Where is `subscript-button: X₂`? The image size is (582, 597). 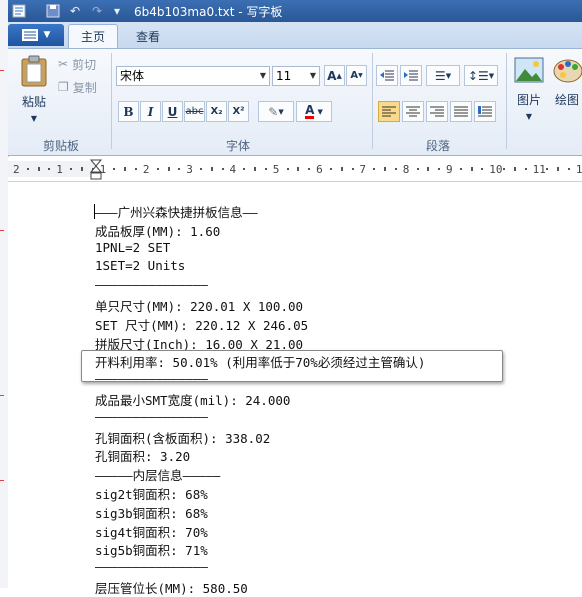
subscript-button: X₂ is located at coordinates (216, 111).